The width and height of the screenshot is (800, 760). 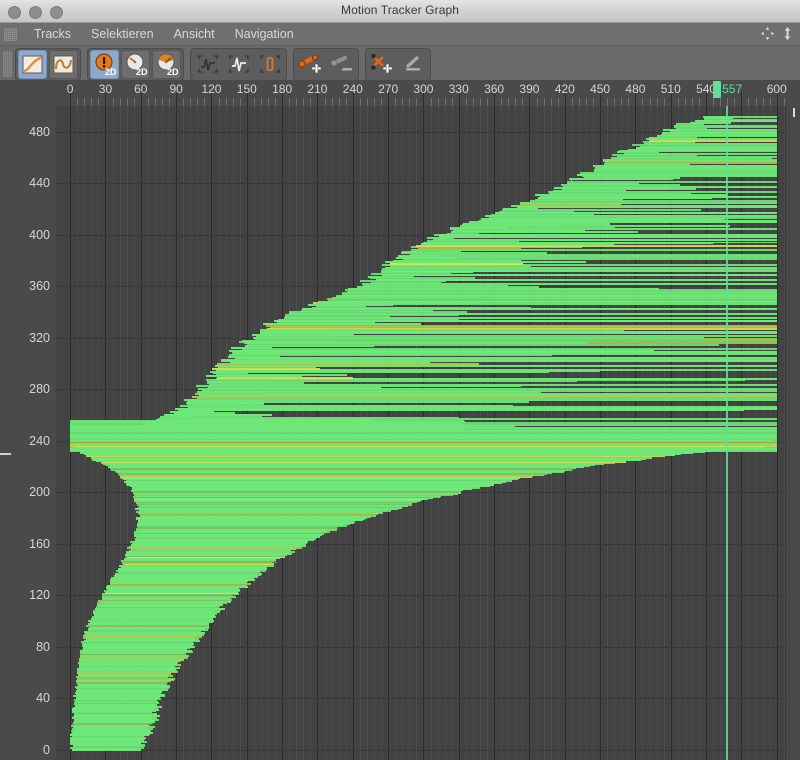 What do you see at coordinates (7, 64) in the screenshot?
I see `toolbar-grip-icon` at bounding box center [7, 64].